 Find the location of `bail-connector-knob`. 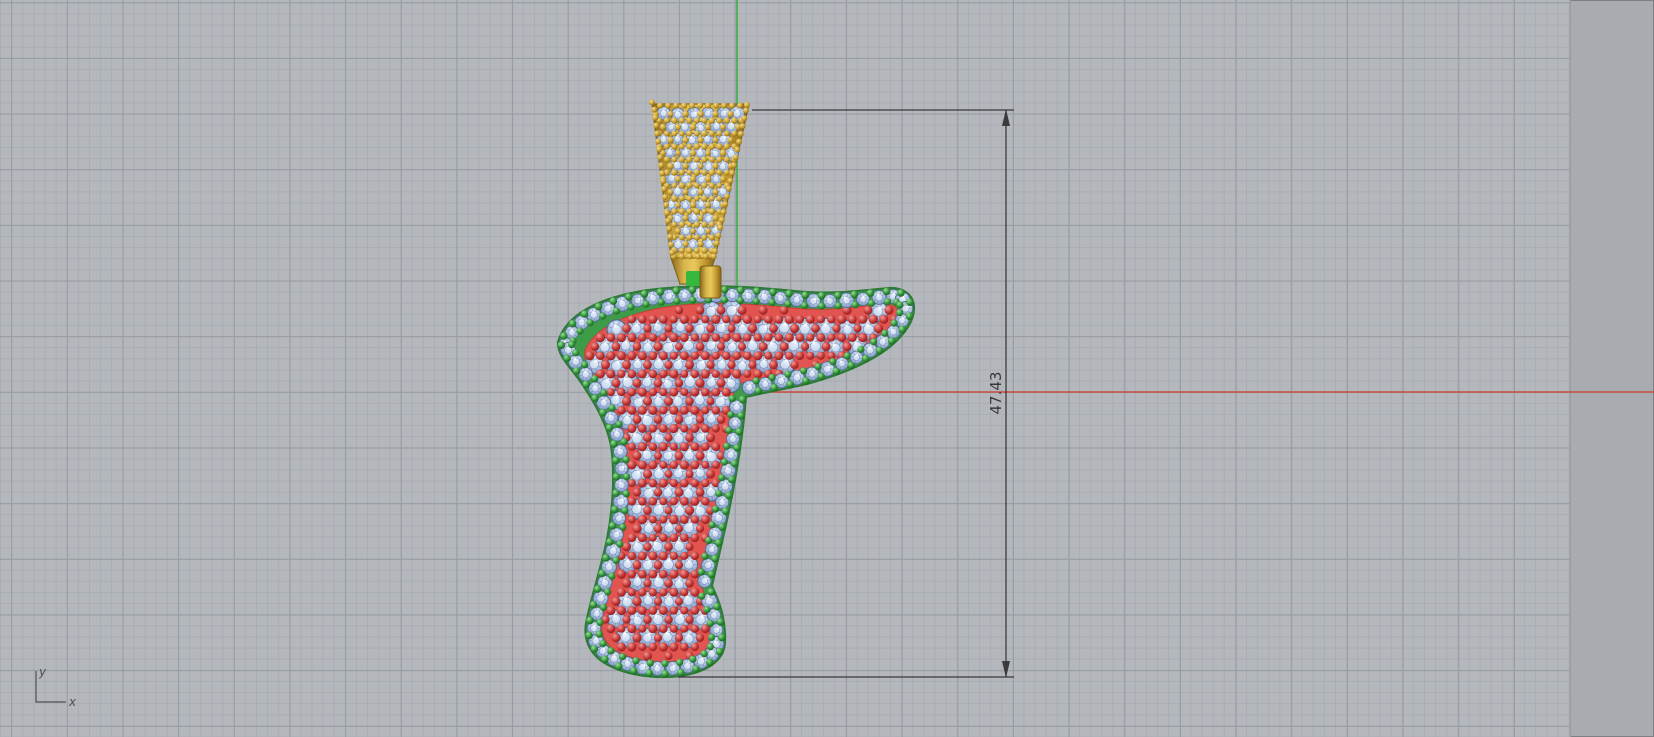

bail-connector-knob is located at coordinates (710, 282).